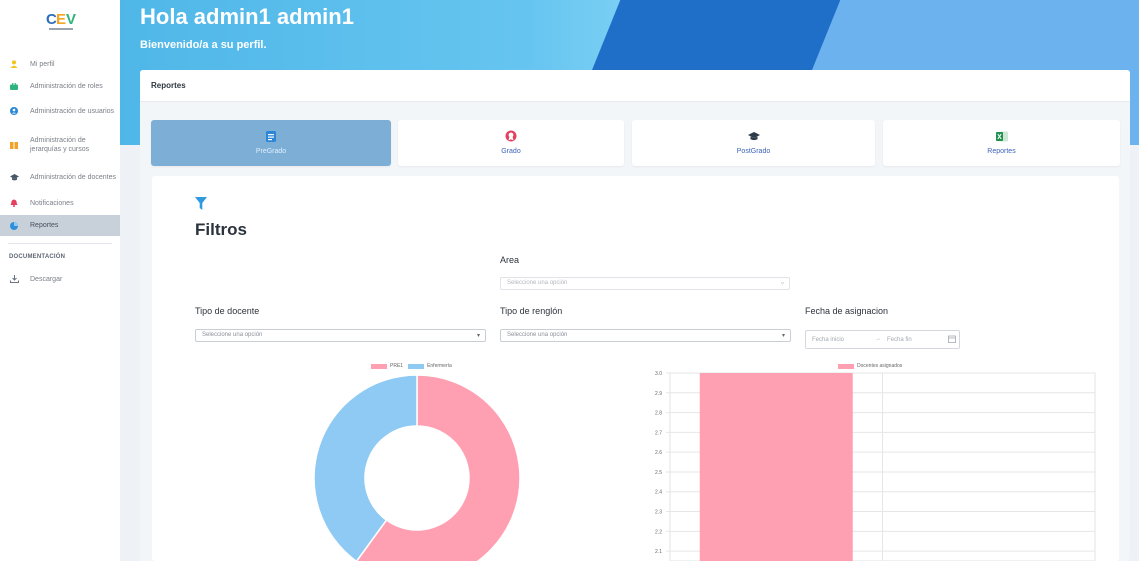 This screenshot has width=1139, height=561. Describe the element at coordinates (510, 260) in the screenshot. I see `area-label: Area` at that location.